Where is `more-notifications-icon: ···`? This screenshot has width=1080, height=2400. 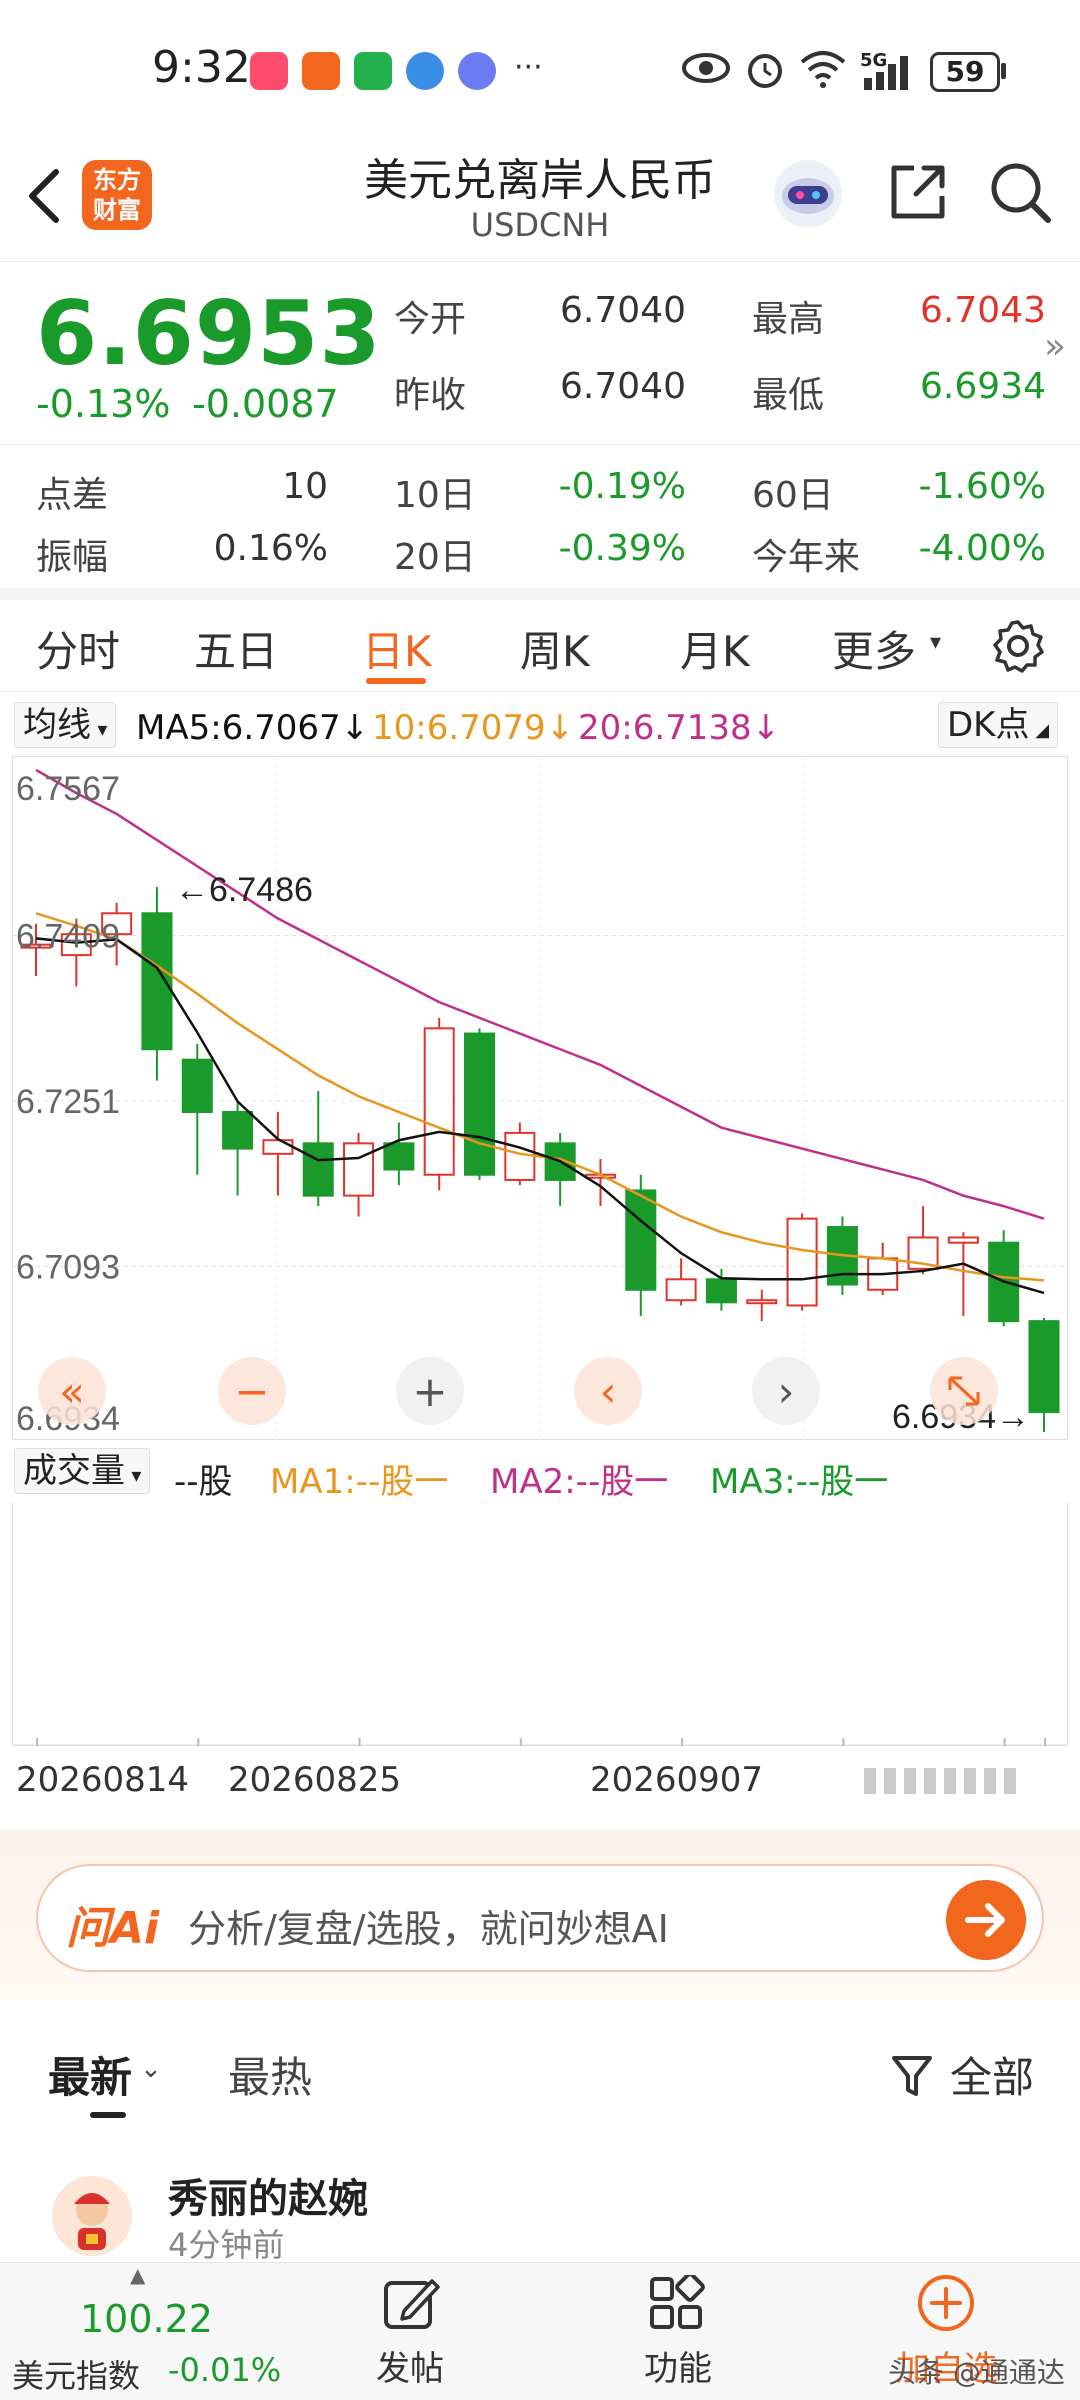 more-notifications-icon: ··· is located at coordinates (528, 67).